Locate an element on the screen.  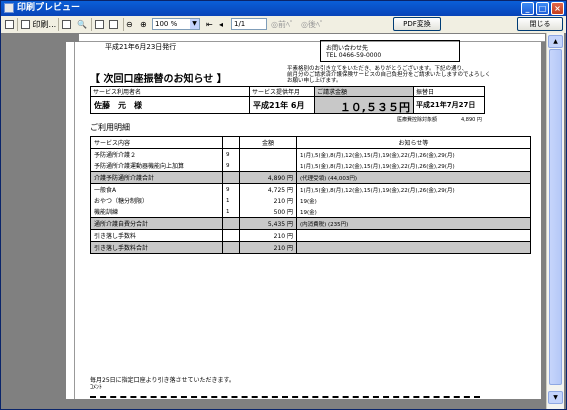
copy-icon is located at coordinates (66, 24).